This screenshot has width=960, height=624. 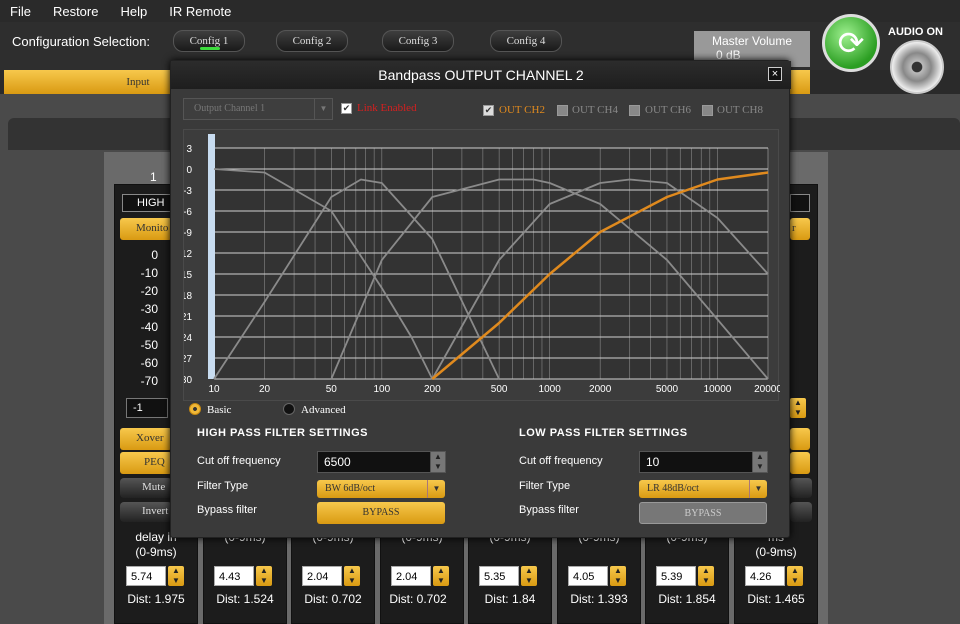 I want to click on monitor-button-right: r, so click(x=800, y=229).